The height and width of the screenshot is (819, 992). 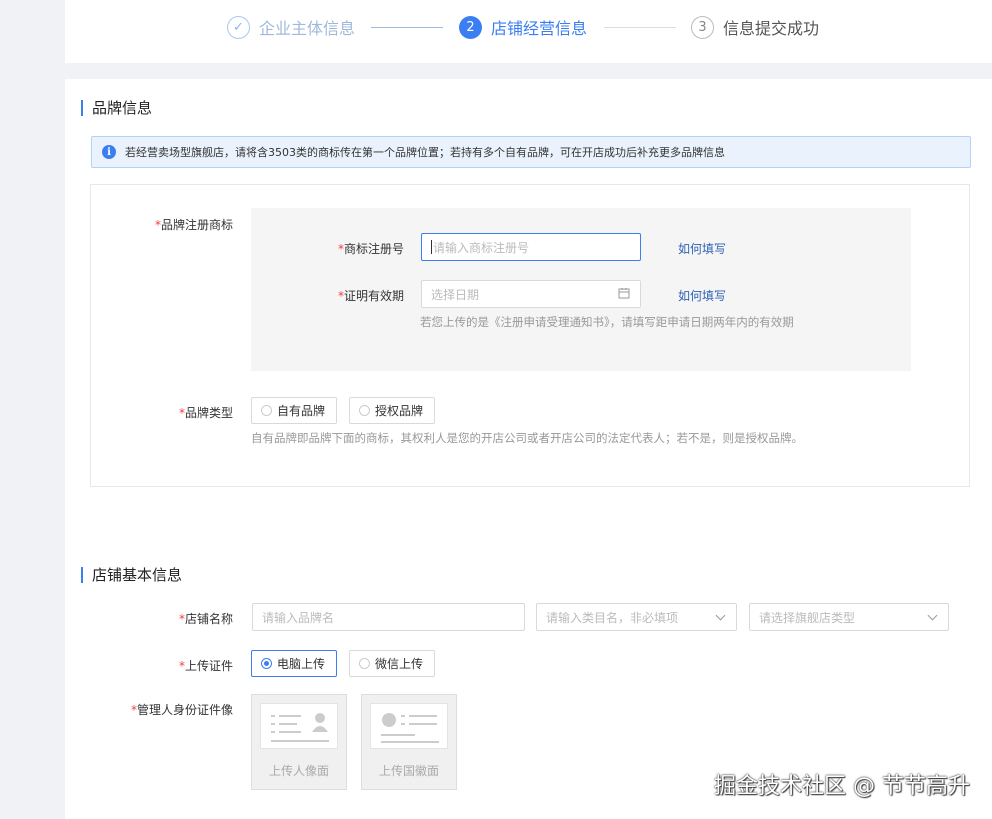 I want to click on id-front-label: 上传人像面, so click(x=298, y=771).